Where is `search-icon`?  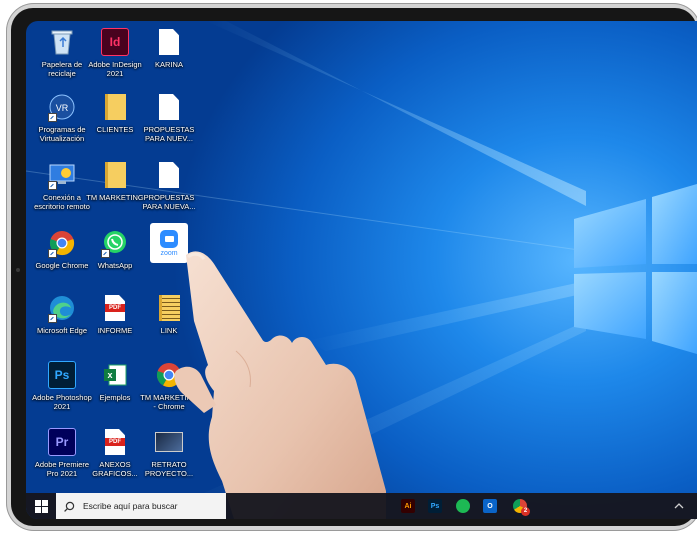 search-icon is located at coordinates (69, 506).